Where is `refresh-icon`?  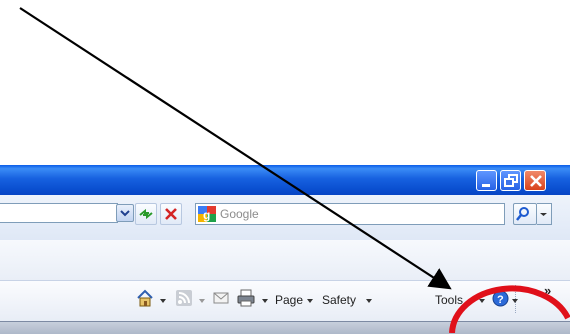
refresh-icon is located at coordinates (146, 214).